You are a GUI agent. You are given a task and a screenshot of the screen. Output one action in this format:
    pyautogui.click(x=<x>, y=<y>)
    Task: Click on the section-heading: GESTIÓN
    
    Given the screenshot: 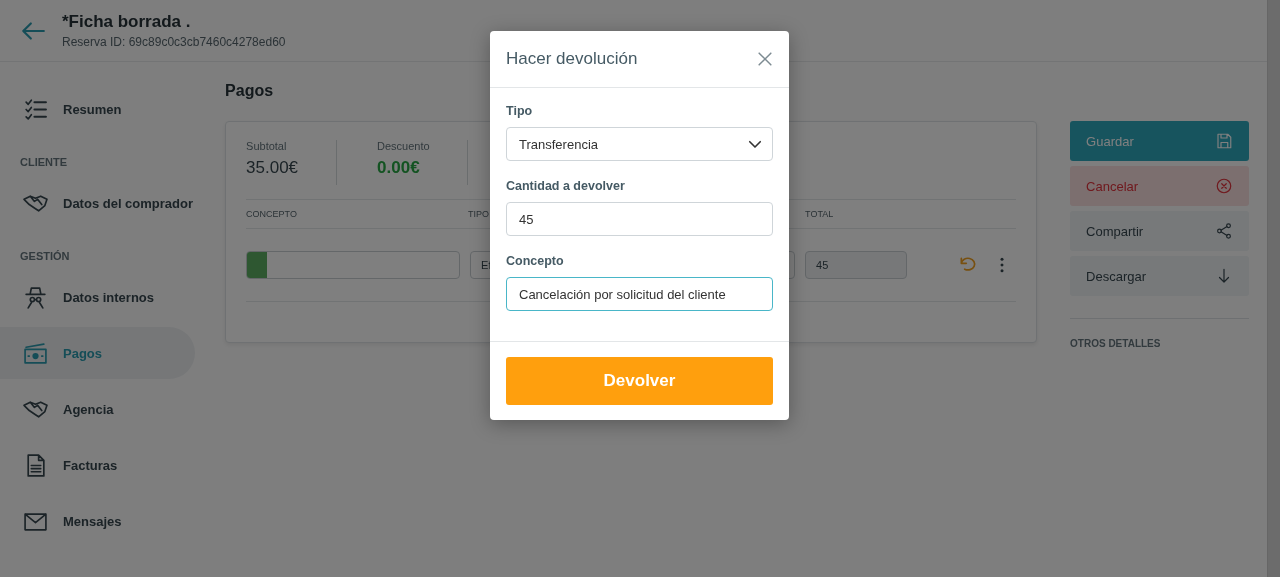 What is the action you would take?
    pyautogui.click(x=45, y=256)
    